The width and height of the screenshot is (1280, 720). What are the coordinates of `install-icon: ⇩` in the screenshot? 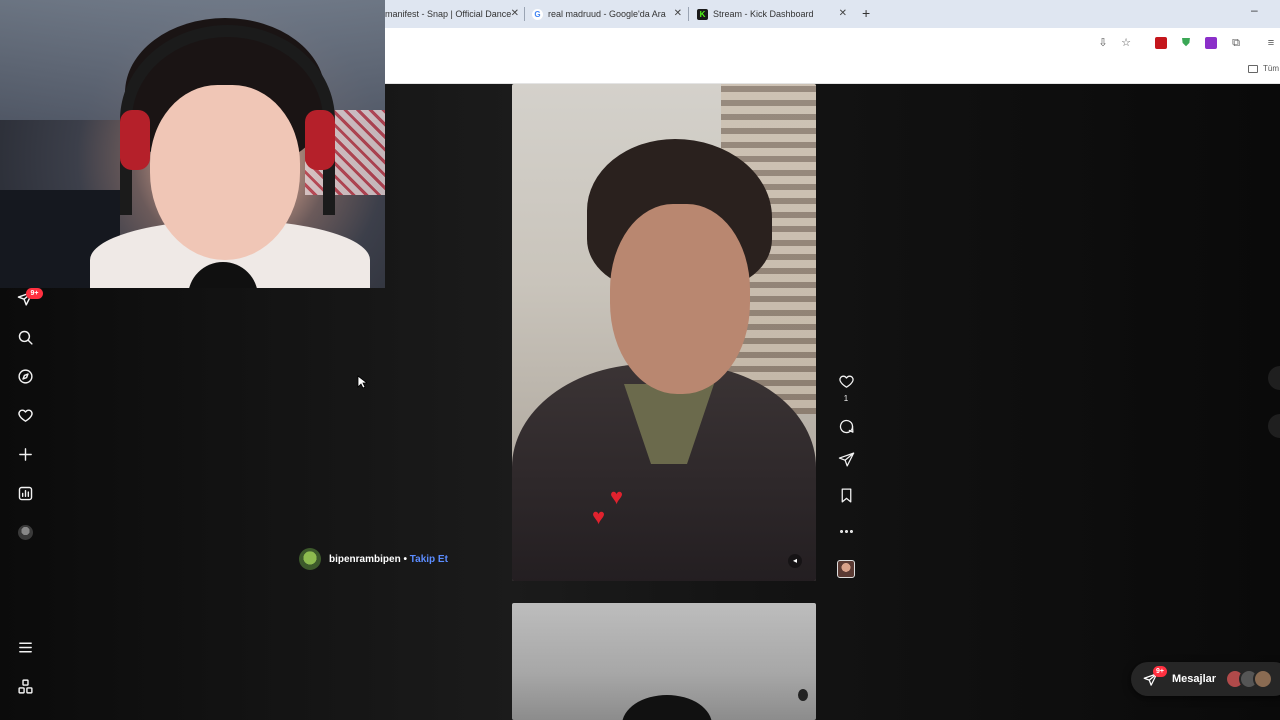 It's located at (1103, 43).